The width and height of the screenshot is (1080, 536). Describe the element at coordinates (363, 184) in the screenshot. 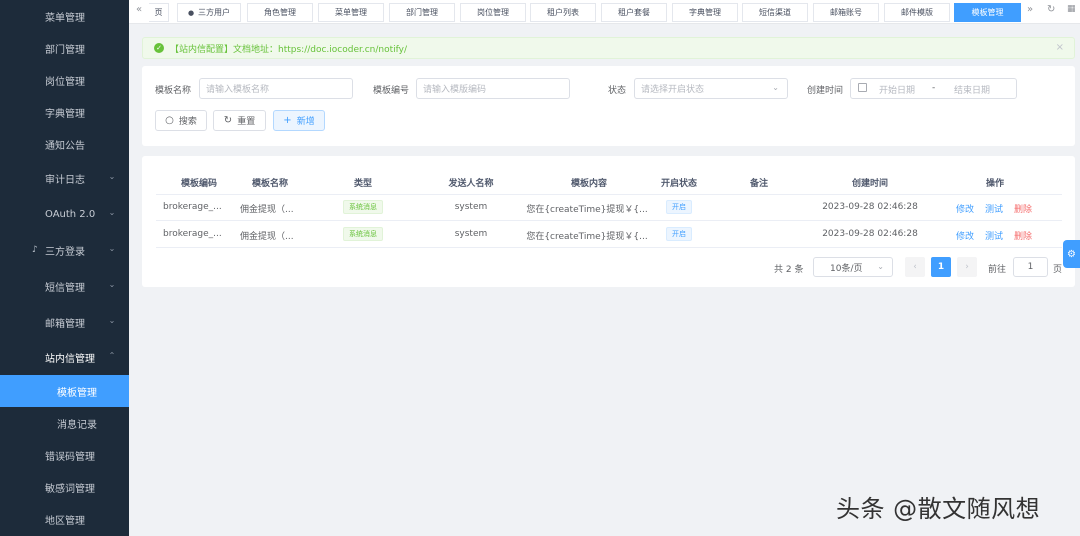

I see `col-header-type: 类型` at that location.